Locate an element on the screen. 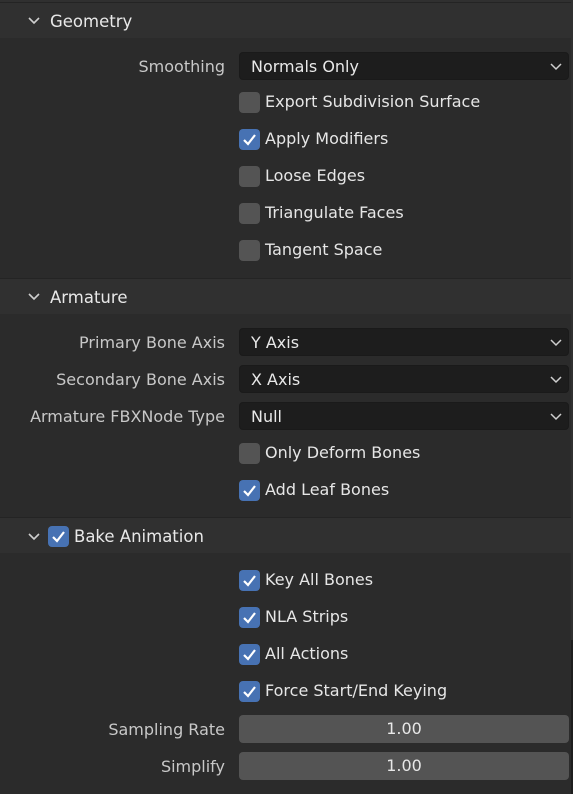 This screenshot has height=794, width=573. apply-modifiers-label: Apply Modifiers is located at coordinates (327, 138).